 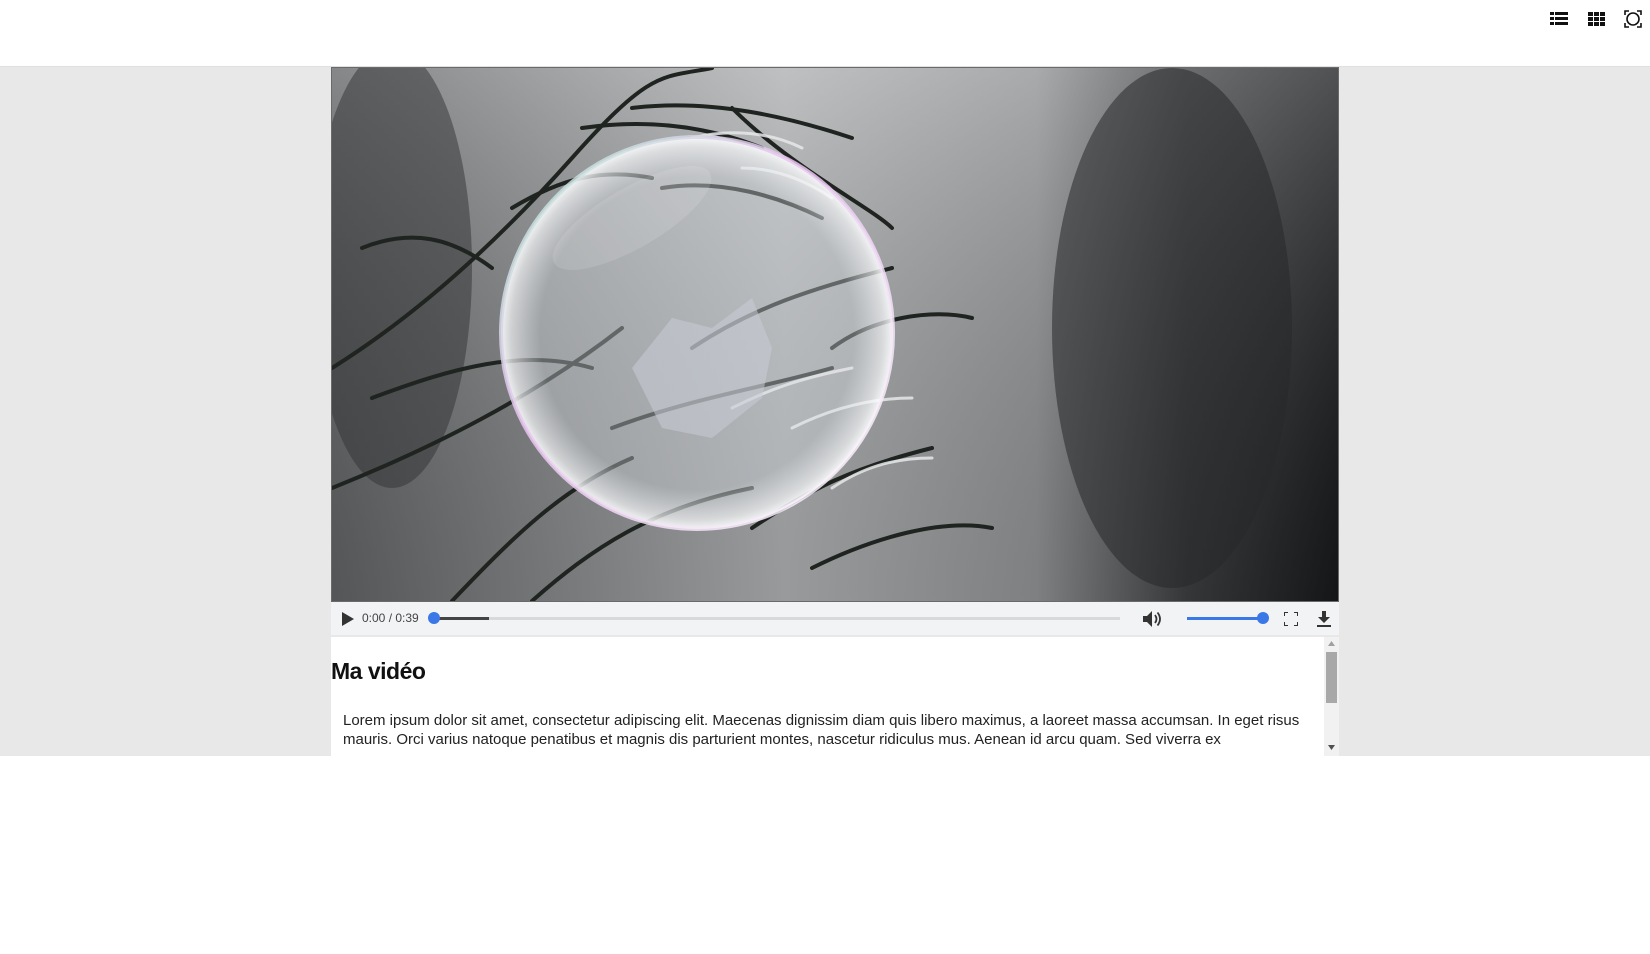 What do you see at coordinates (461, 618) in the screenshot?
I see `seek-buffered` at bounding box center [461, 618].